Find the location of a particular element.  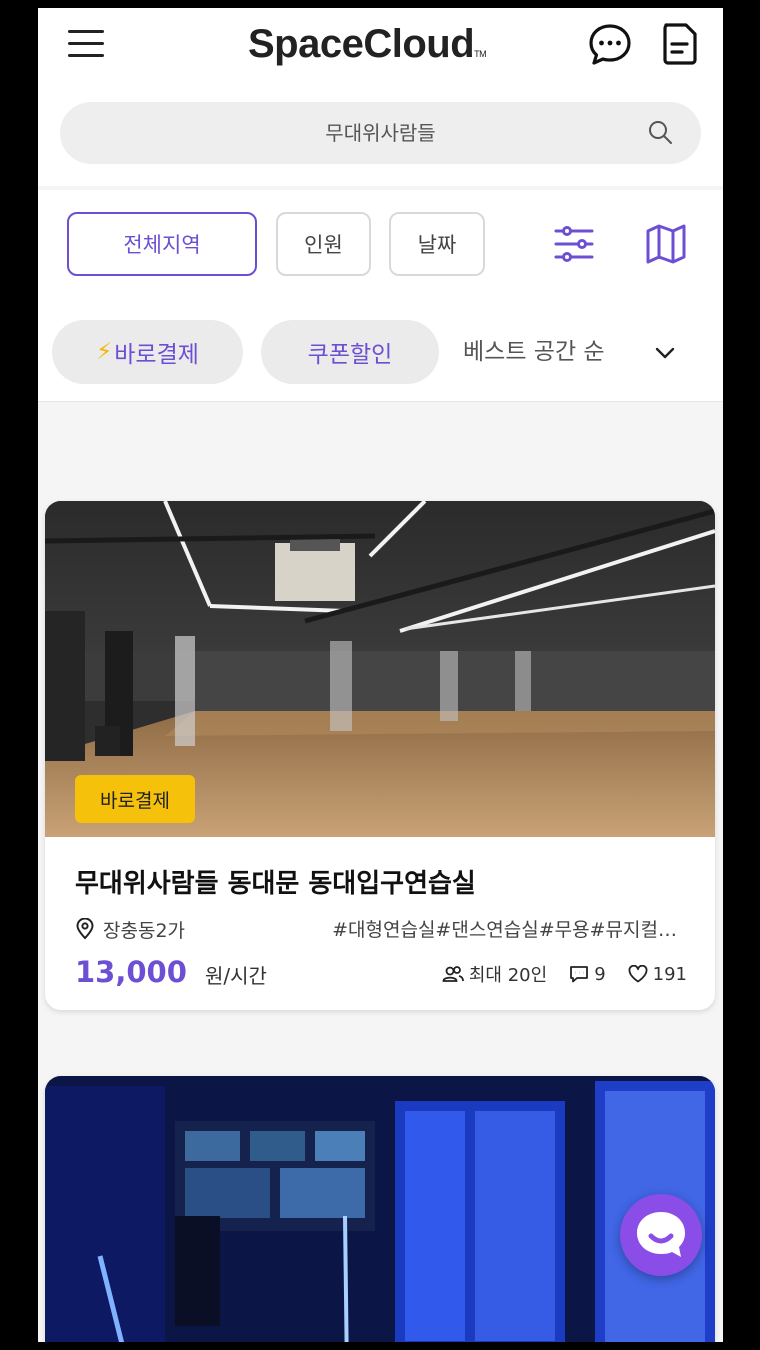

search-input: 무대위사람들 is located at coordinates (380, 133).